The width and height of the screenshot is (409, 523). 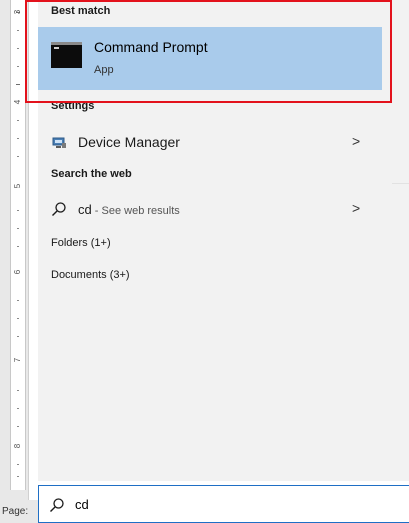 What do you see at coordinates (73, 106) in the screenshot?
I see `settings-heading: Settings` at bounding box center [73, 106].